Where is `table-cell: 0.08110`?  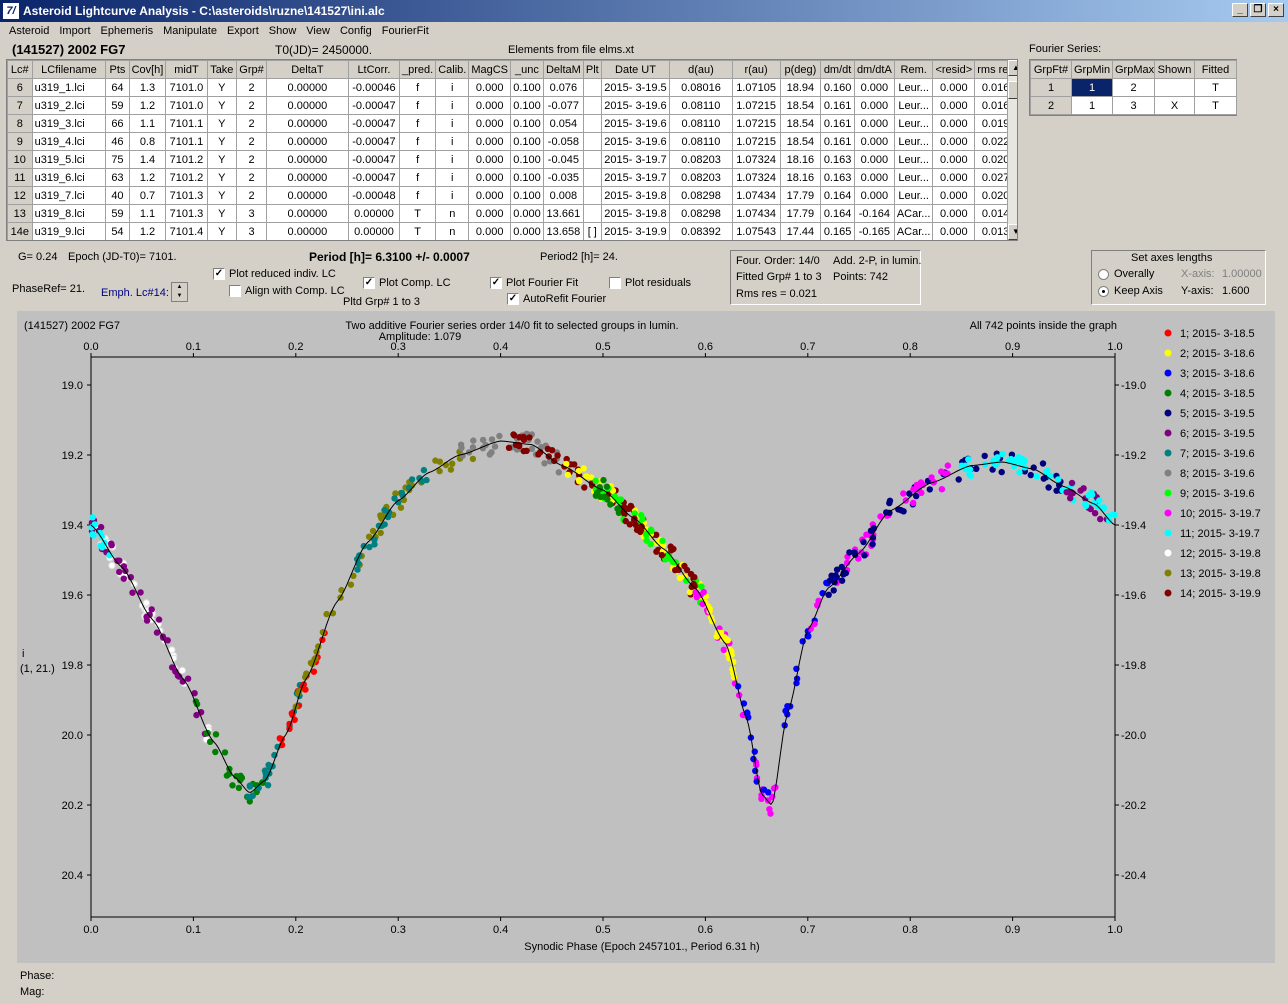 table-cell: 0.08110 is located at coordinates (701, 123).